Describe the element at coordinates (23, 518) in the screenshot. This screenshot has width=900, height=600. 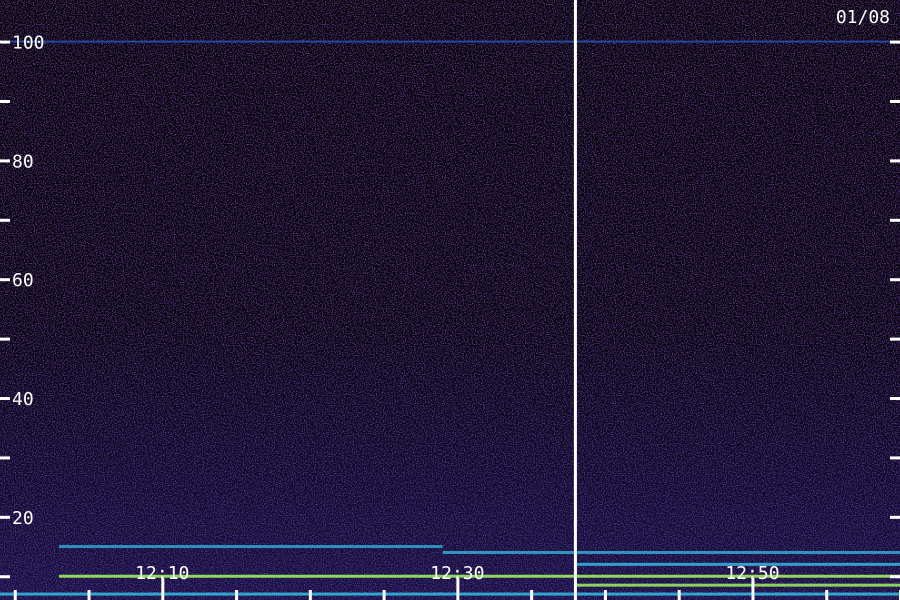
I see `y-tick-label-20: 20` at that location.